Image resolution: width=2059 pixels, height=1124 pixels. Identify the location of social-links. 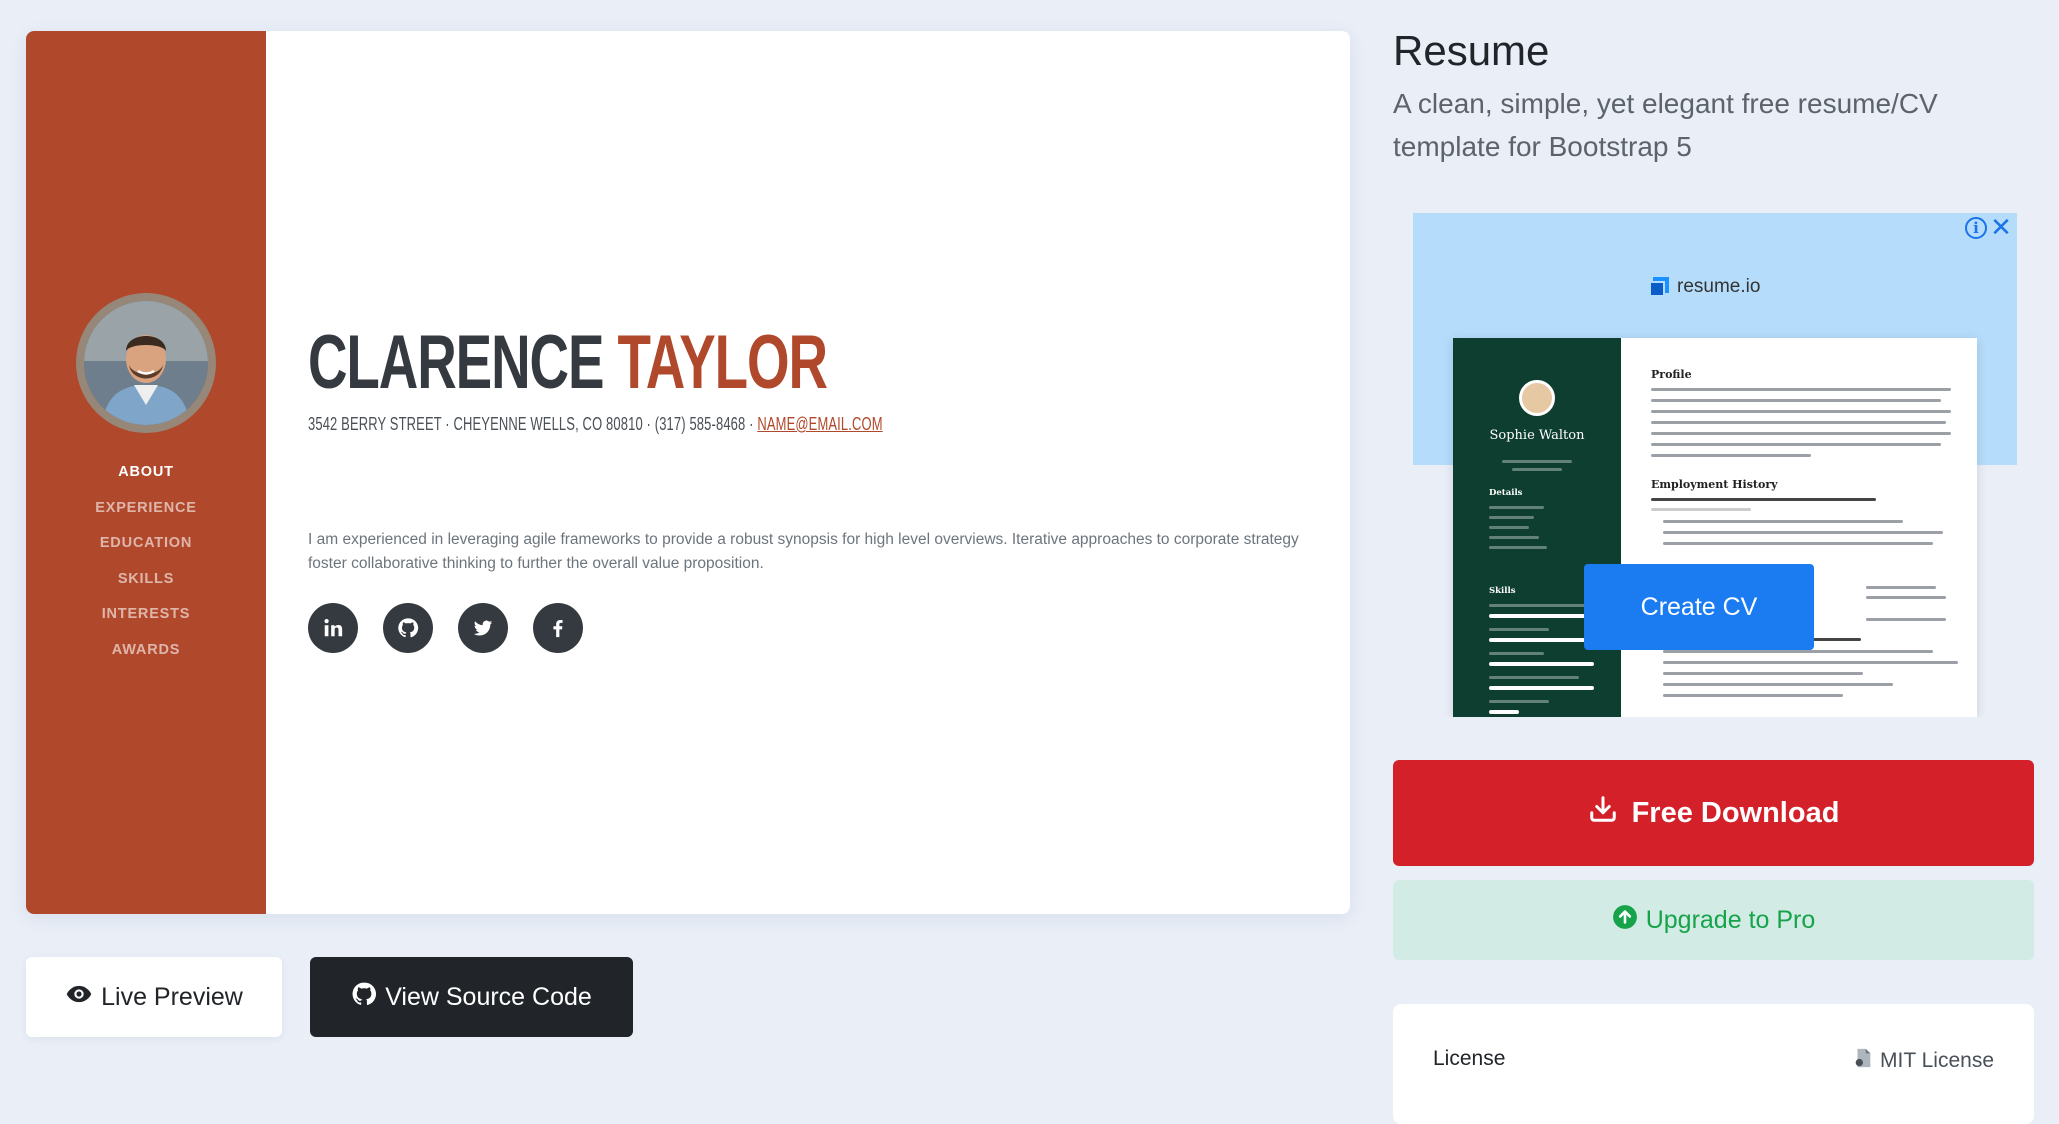
(445, 628).